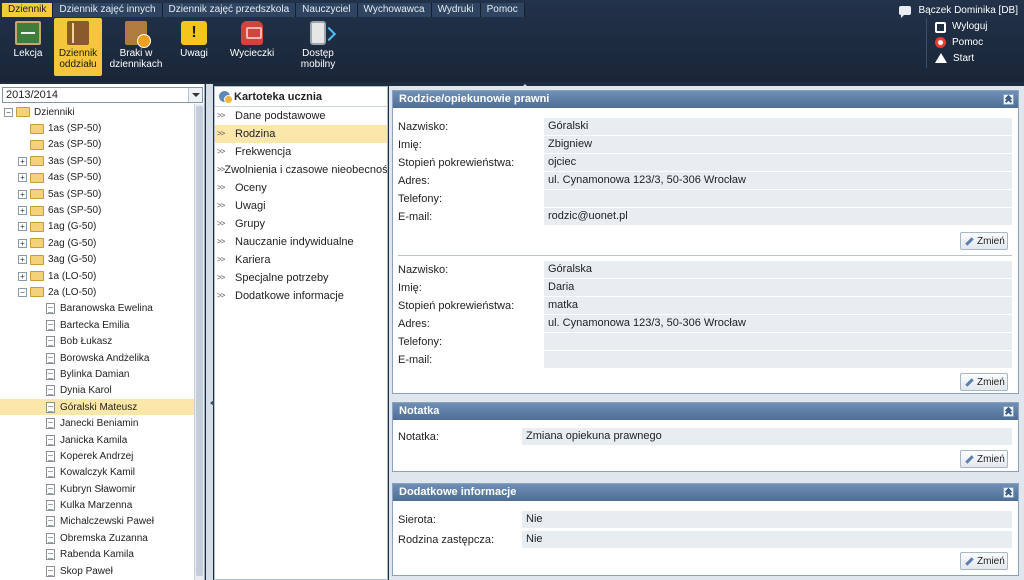  What do you see at coordinates (78, 47) in the screenshot?
I see `dziennik-oddzialu-button: Dziennik oddziału` at bounding box center [78, 47].